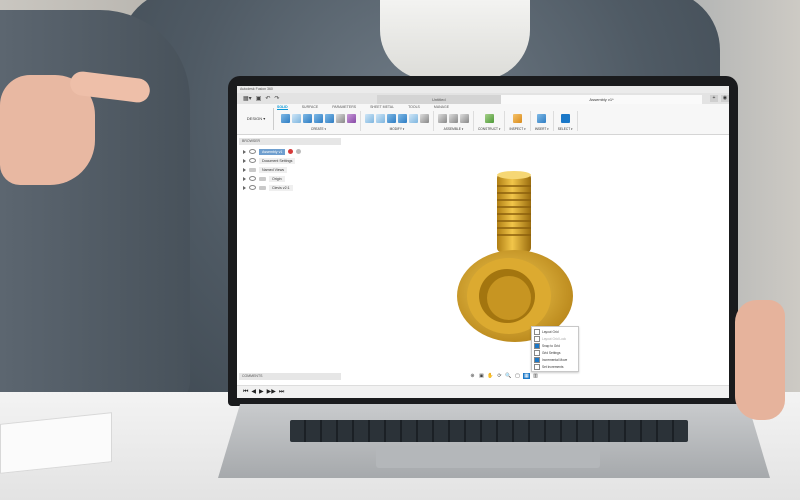  I want to click on menu-item: Set Increments, so click(555, 366).